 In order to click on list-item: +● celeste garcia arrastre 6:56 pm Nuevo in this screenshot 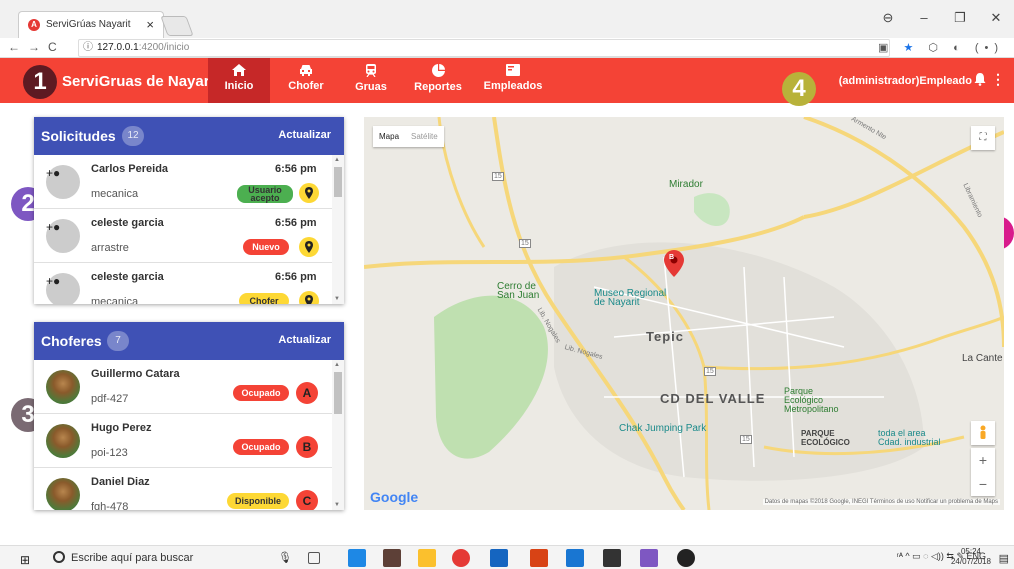, I will do `click(189, 236)`.